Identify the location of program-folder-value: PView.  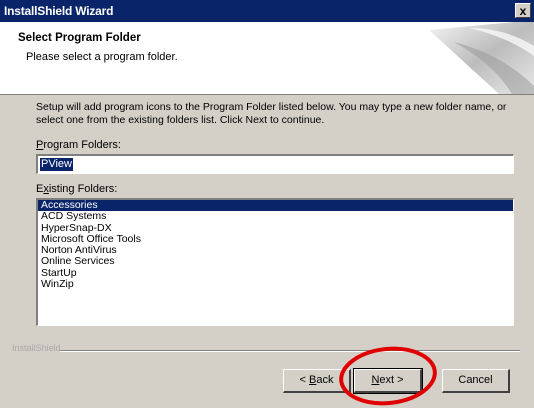
(56, 164).